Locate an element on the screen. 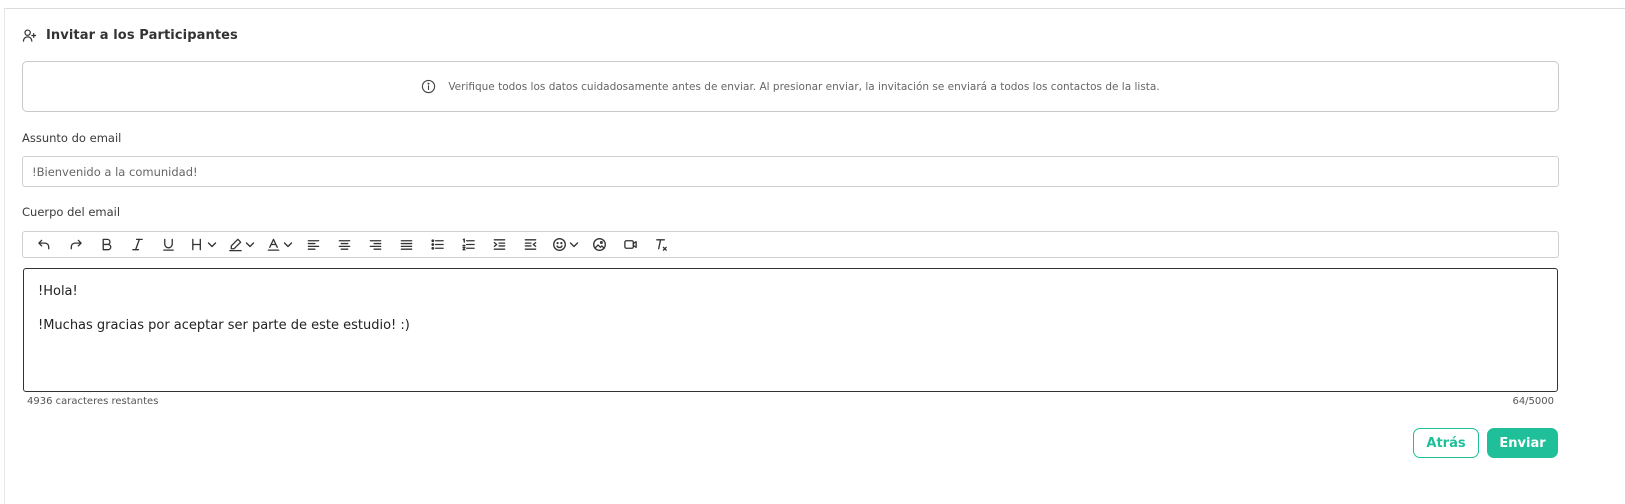 Image resolution: width=1625 pixels, height=504 pixels. bold-button is located at coordinates (106, 245).